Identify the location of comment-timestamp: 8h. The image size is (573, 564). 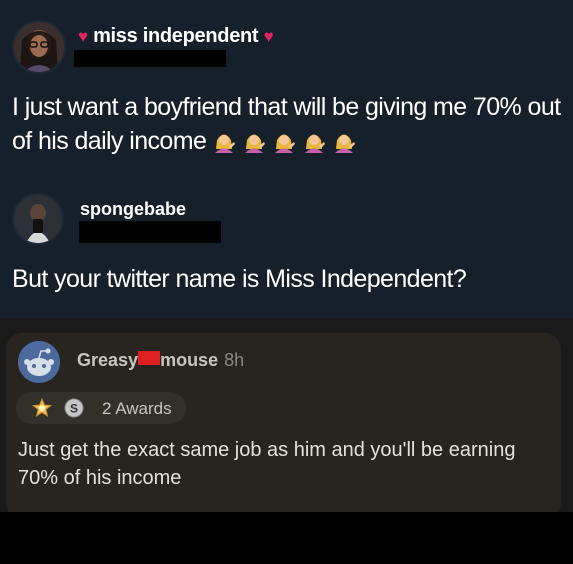
(234, 360).